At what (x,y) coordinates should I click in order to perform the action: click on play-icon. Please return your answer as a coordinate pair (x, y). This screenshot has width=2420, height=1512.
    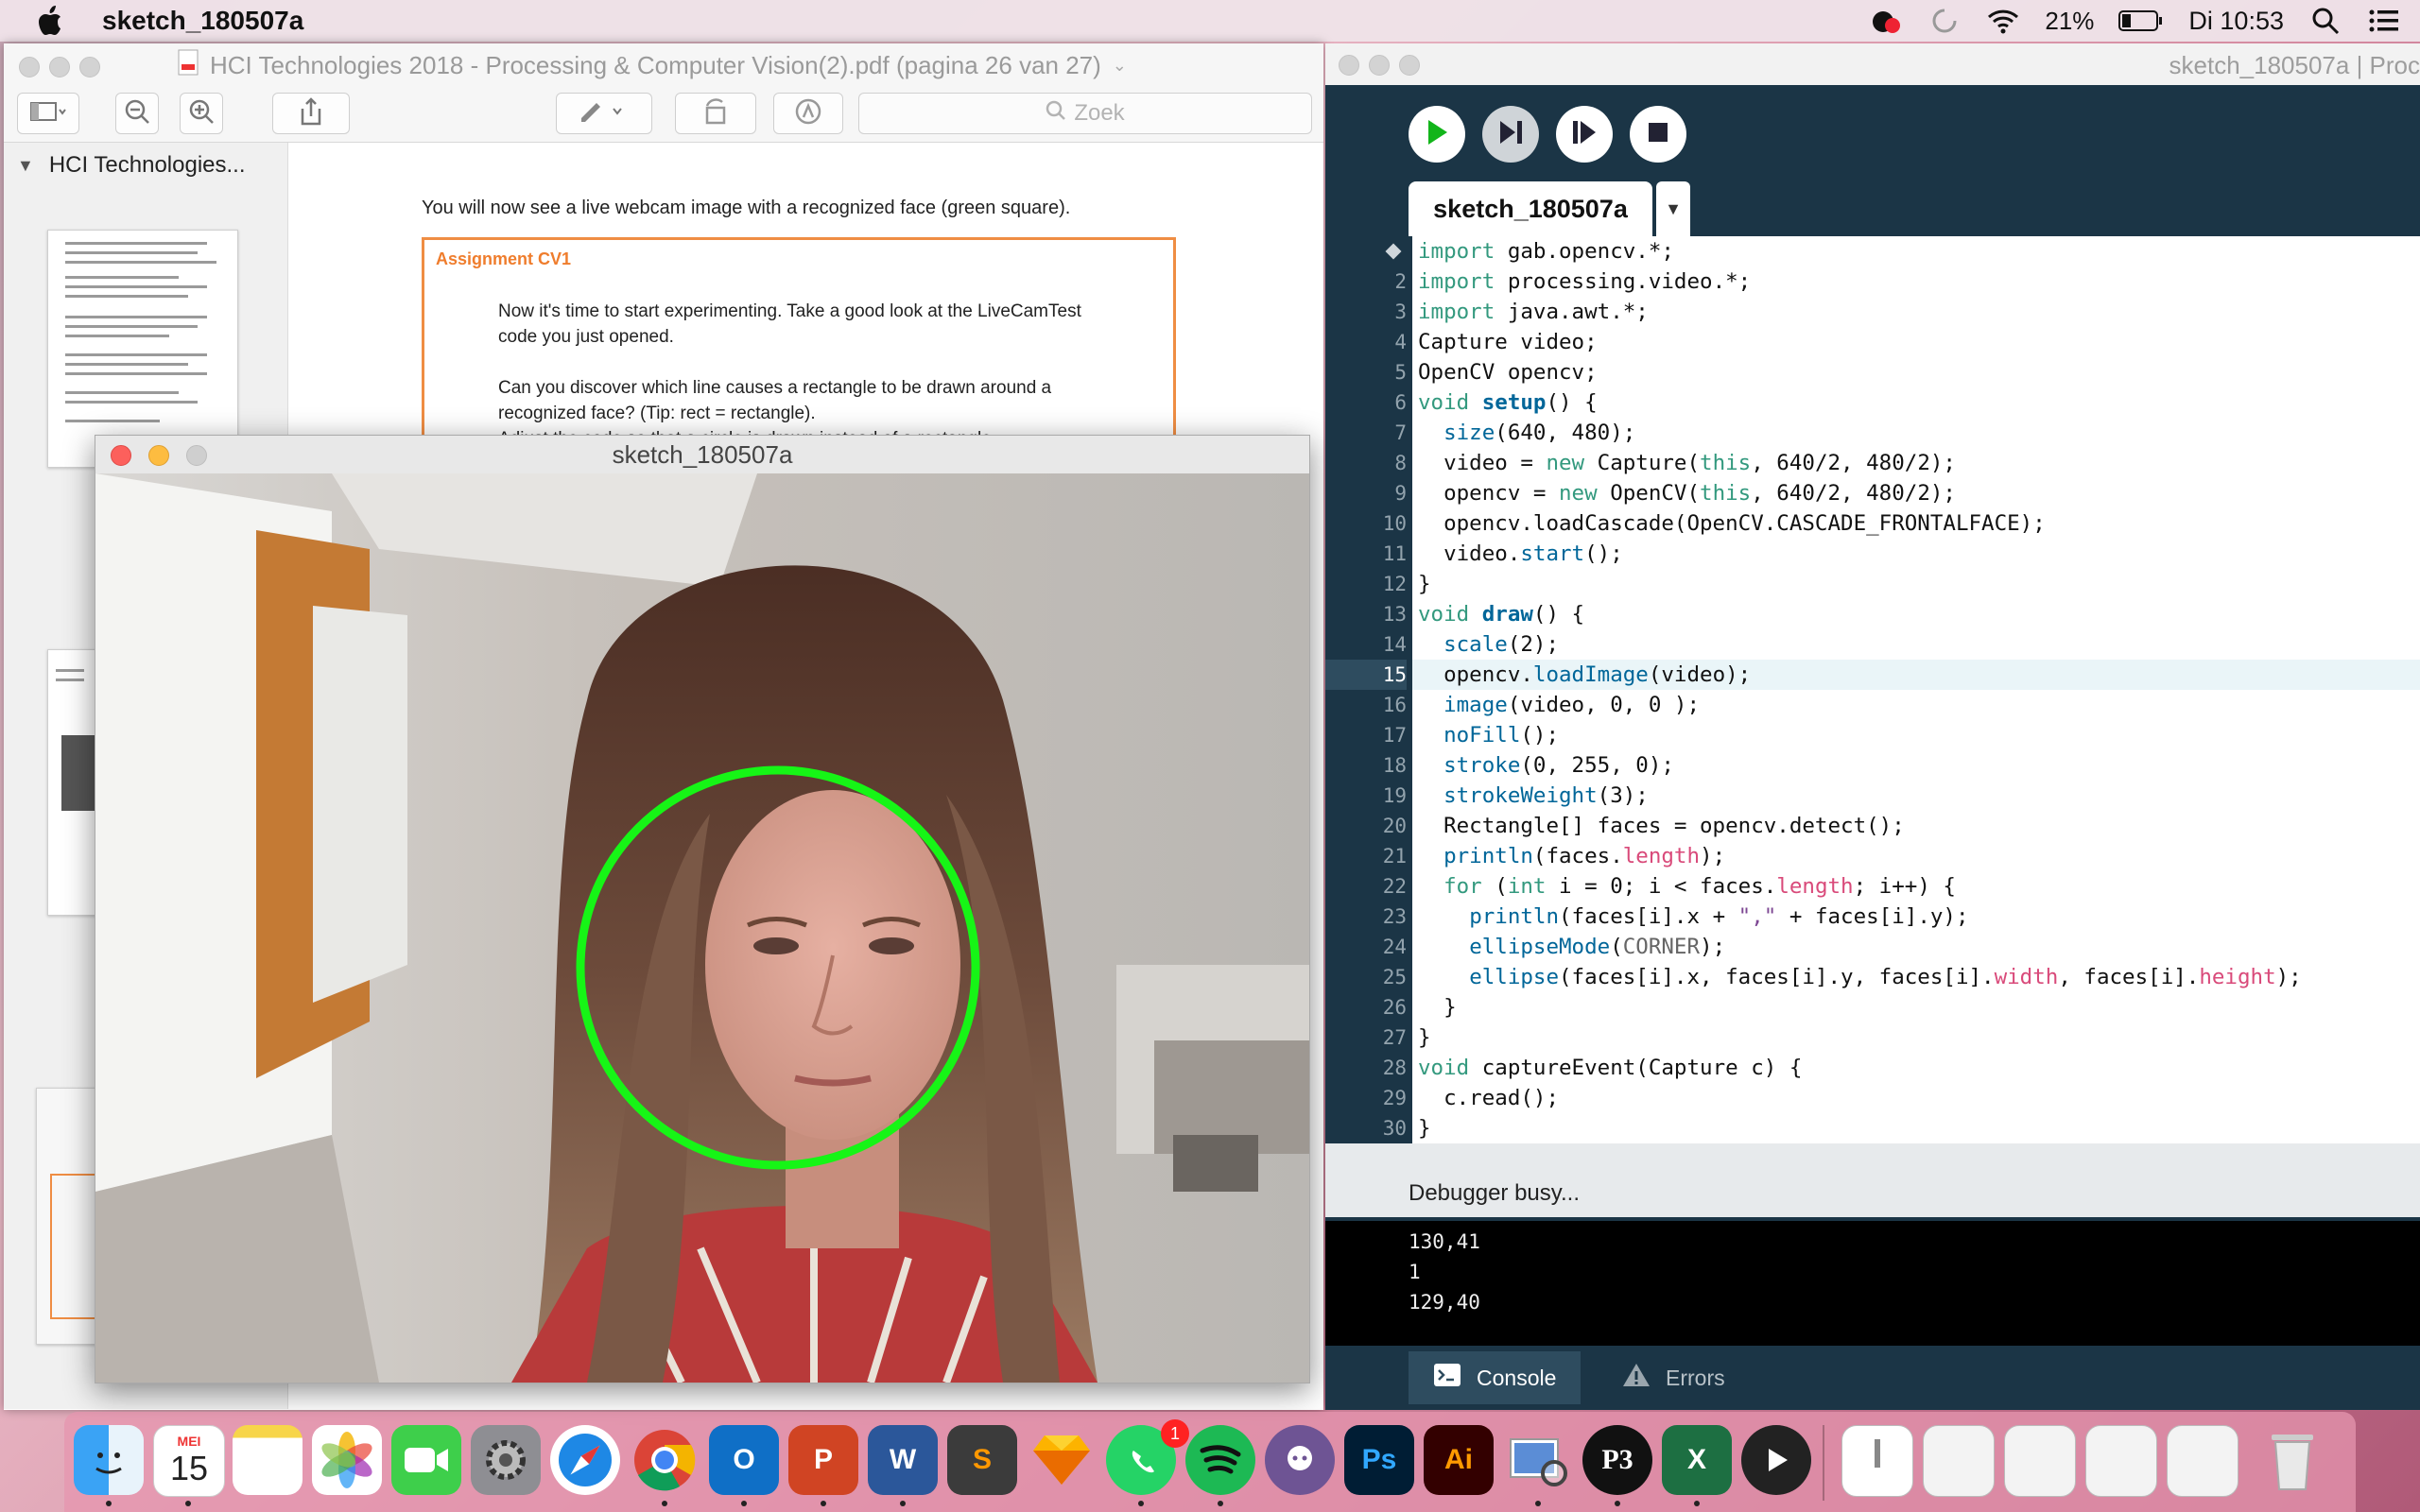
    Looking at the image, I should click on (1437, 134).